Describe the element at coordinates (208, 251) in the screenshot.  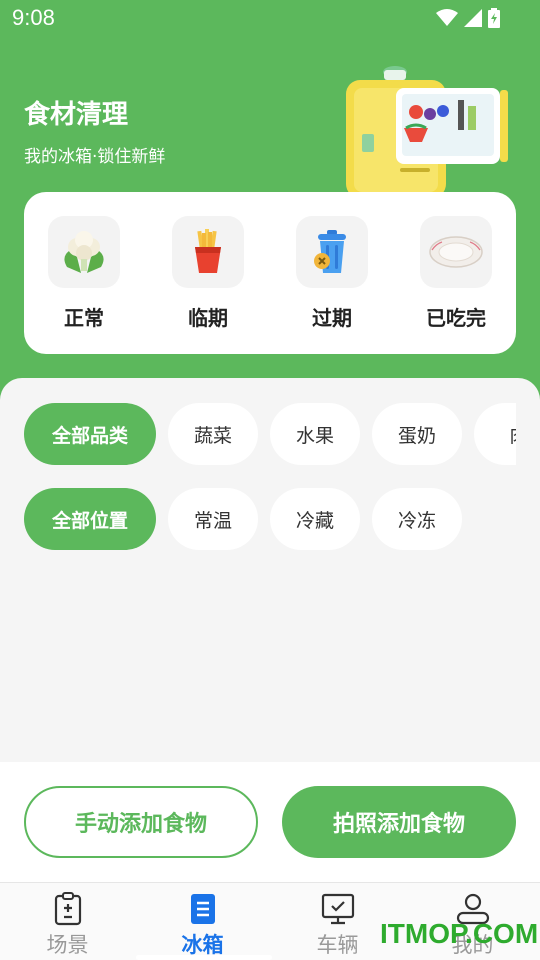
I see `fries-icon` at that location.